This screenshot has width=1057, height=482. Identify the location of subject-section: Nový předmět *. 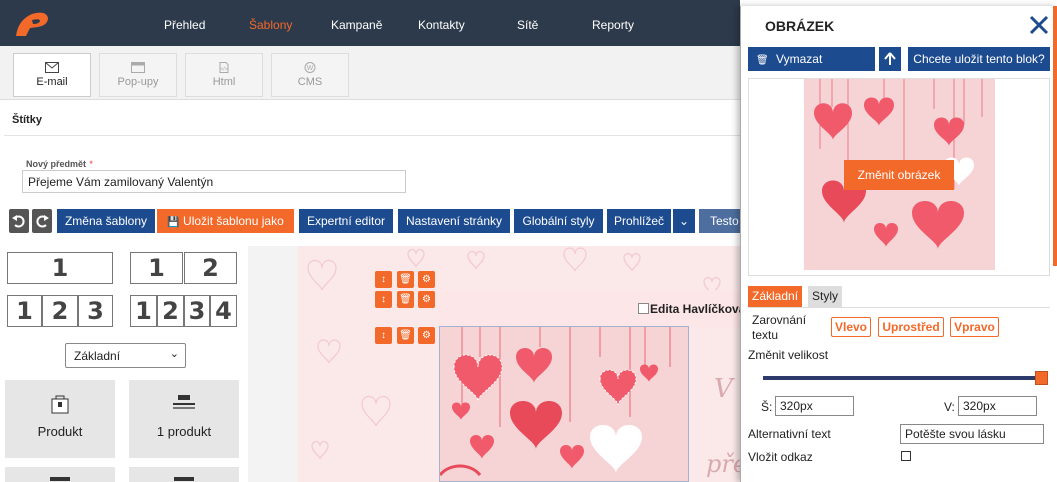
(59, 163).